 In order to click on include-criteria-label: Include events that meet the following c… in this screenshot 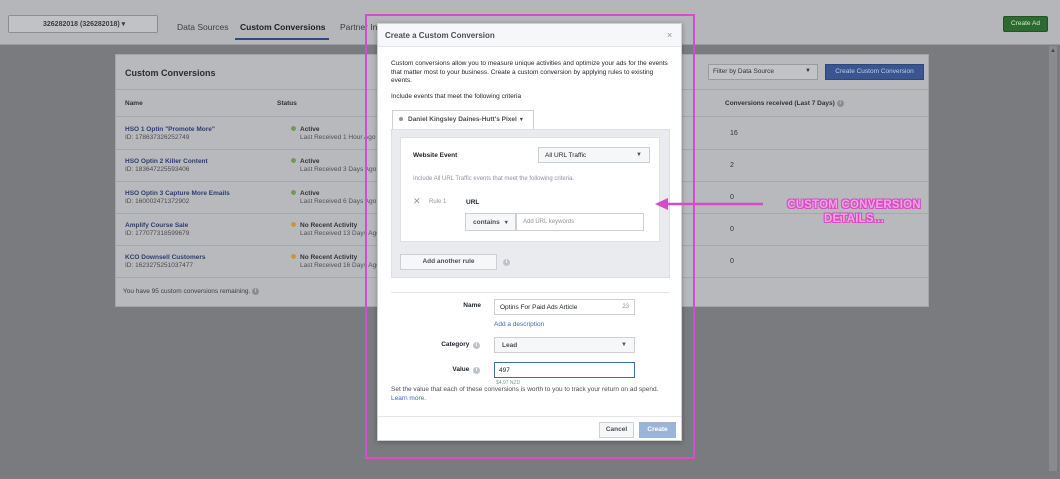, I will do `click(456, 96)`.